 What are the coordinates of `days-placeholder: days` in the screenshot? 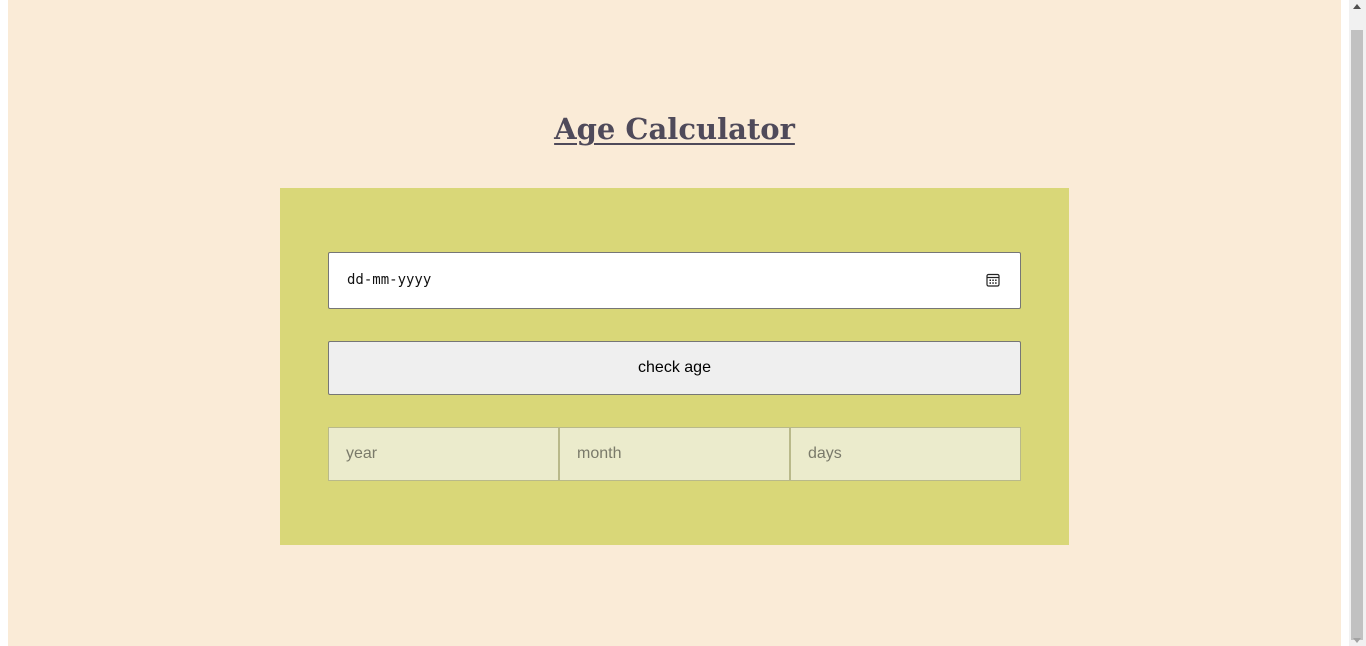 It's located at (825, 453).